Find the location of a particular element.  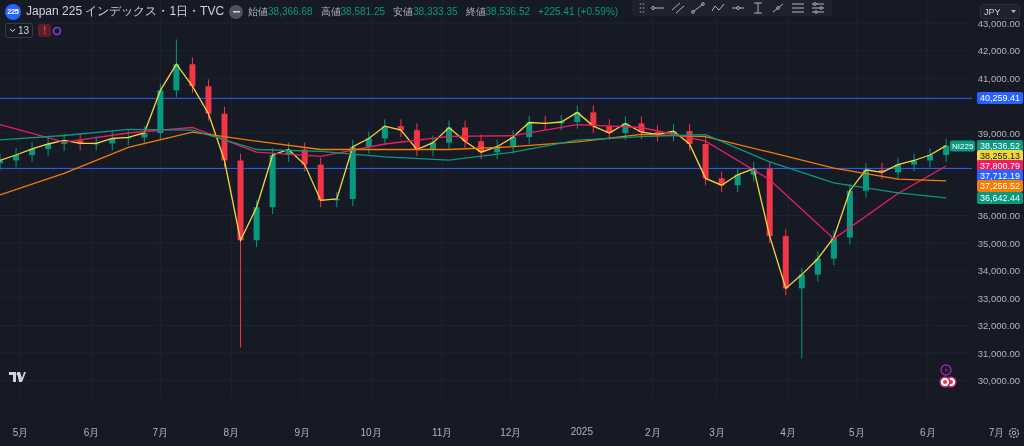

ohlc-value: 38,333.35 is located at coordinates (435, 11).